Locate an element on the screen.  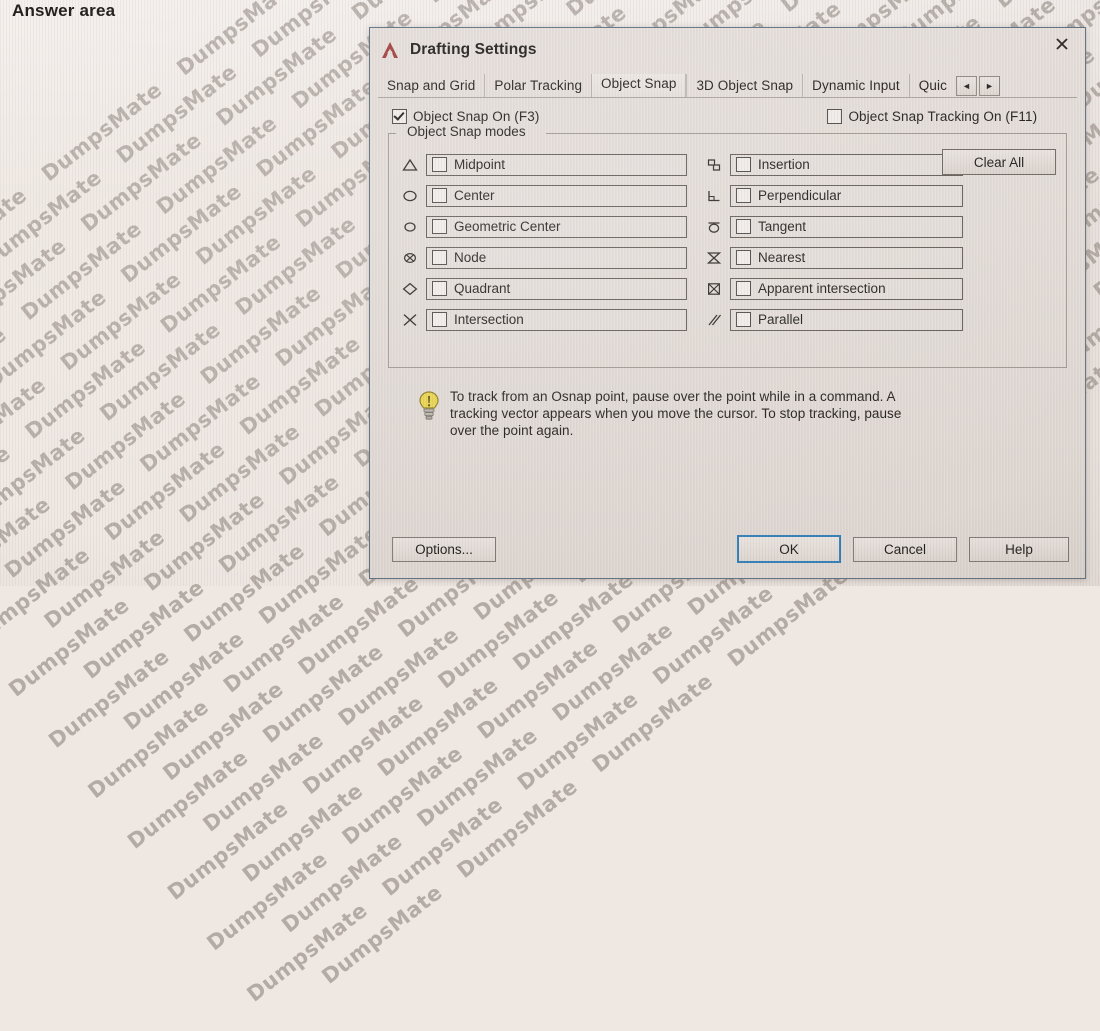
chevron-left-icon: ◄ is located at coordinates (966, 86).